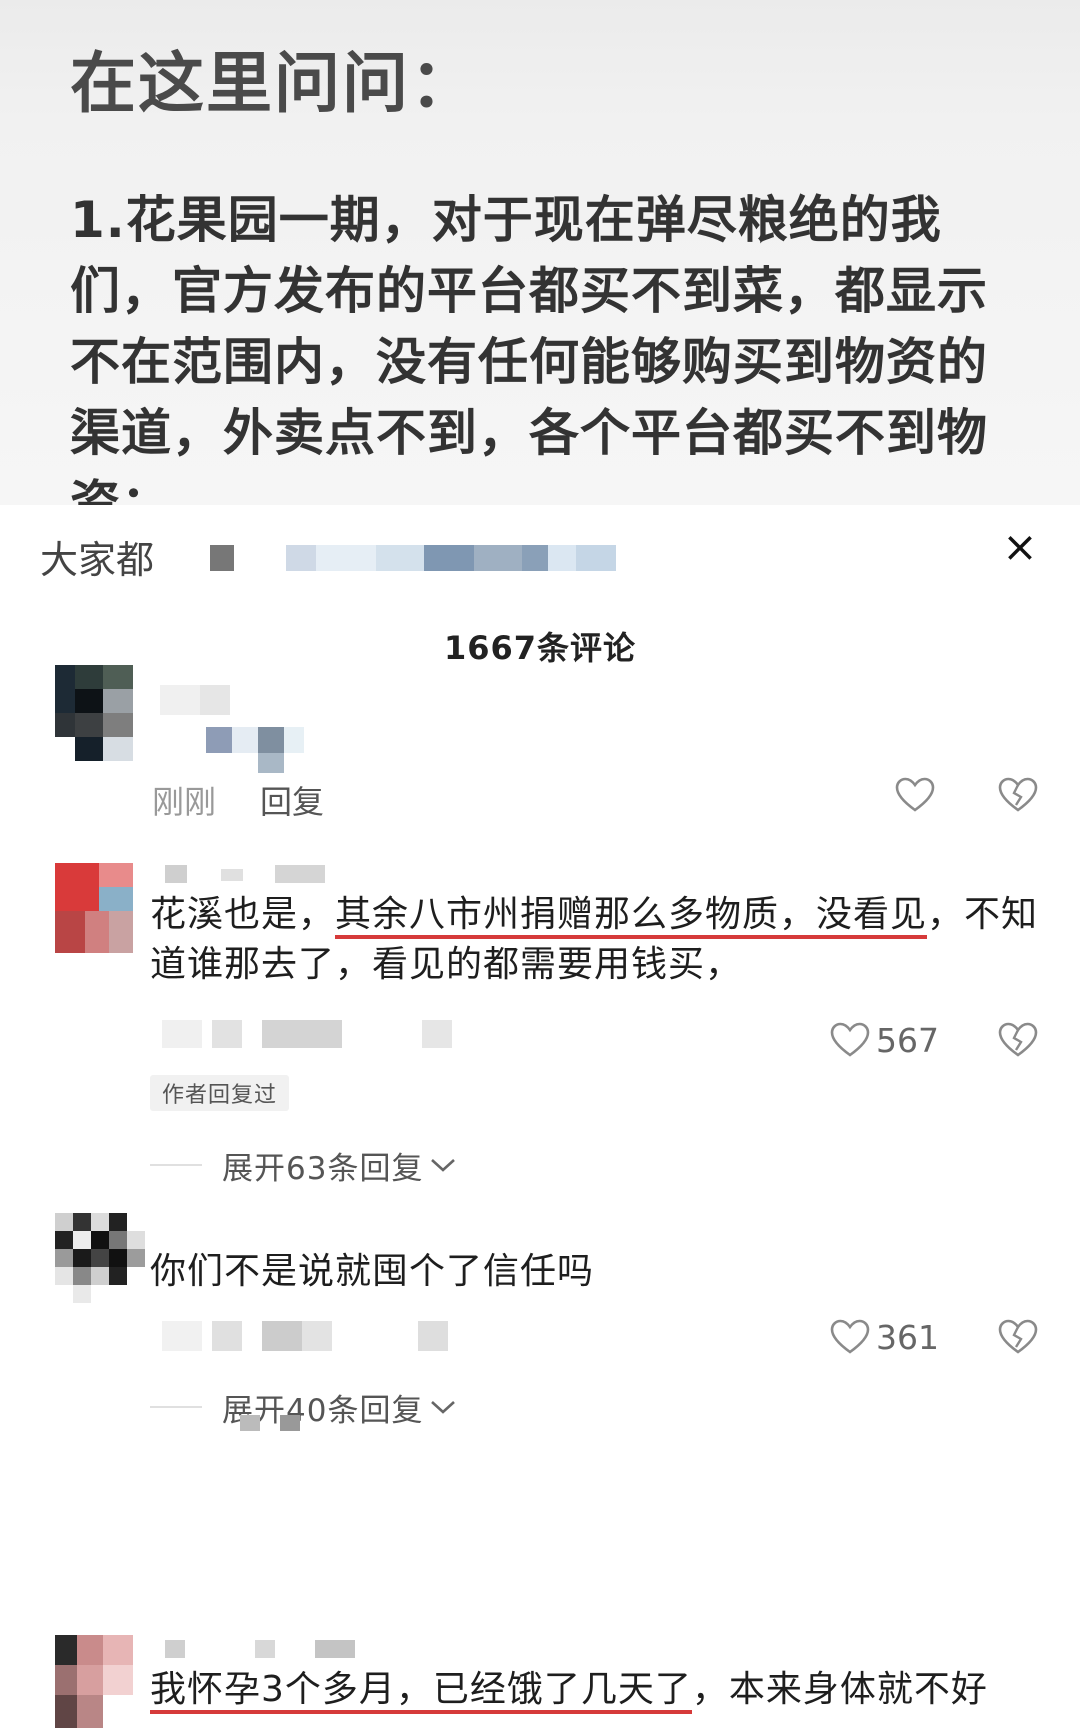  Describe the element at coordinates (594, 939) in the screenshot. I see `comment-text: 花溪也是，其余八市州捐赠那么多物质，没看见，不知道谁那去了，看见的都需要用钱买，` at that location.